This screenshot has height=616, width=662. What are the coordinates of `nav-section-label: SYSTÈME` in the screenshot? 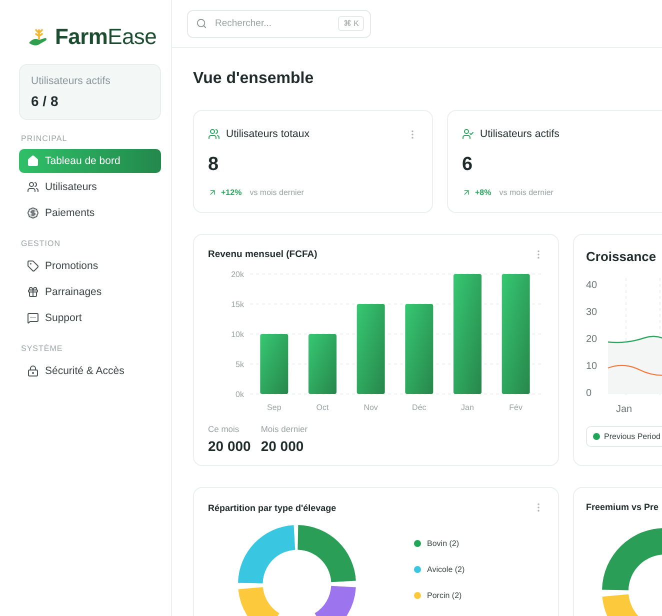 It's located at (42, 348).